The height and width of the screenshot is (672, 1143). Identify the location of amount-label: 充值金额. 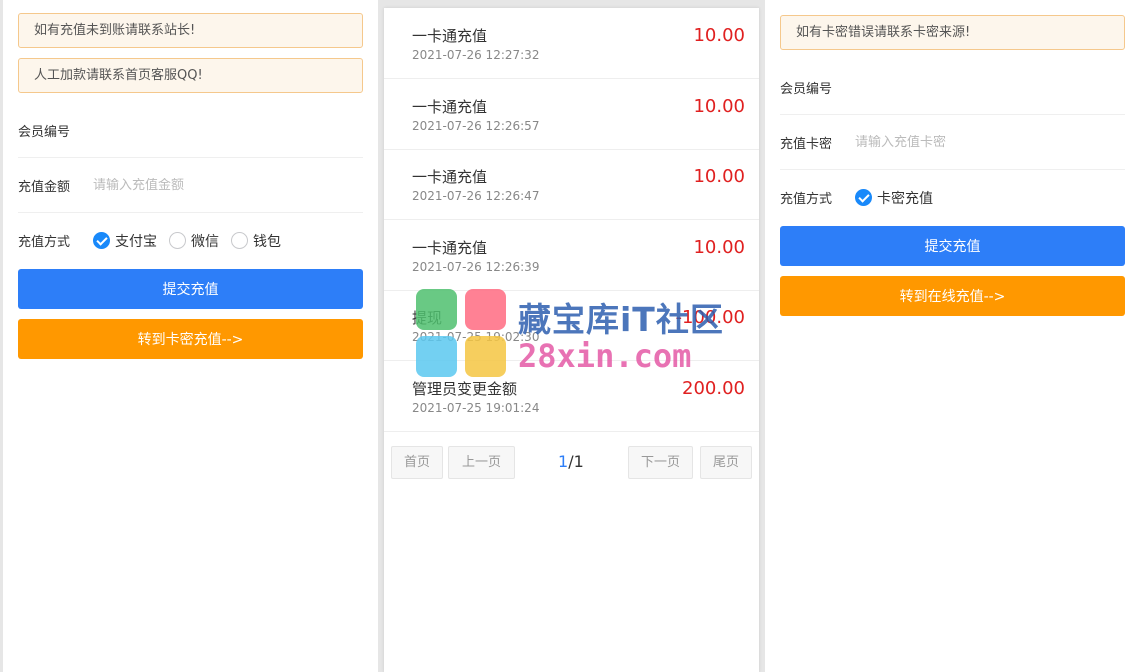
(44, 187).